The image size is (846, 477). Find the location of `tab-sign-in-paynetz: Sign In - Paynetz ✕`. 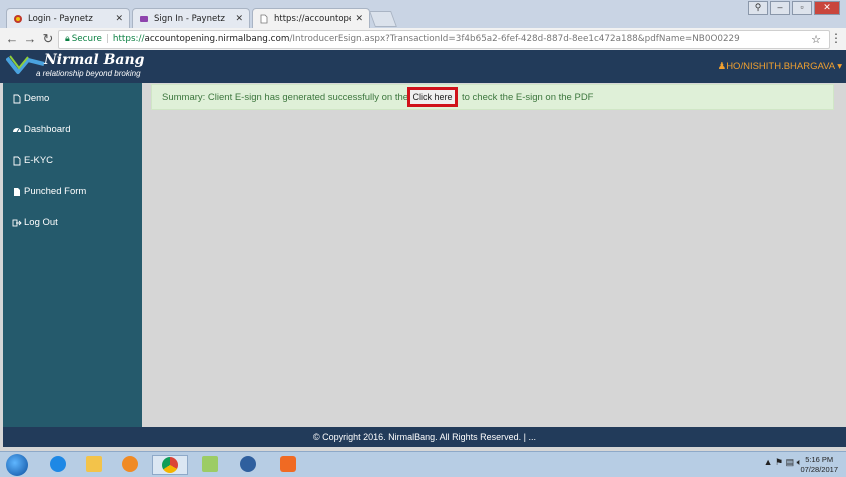

tab-sign-in-paynetz: Sign In - Paynetz ✕ is located at coordinates (191, 18).